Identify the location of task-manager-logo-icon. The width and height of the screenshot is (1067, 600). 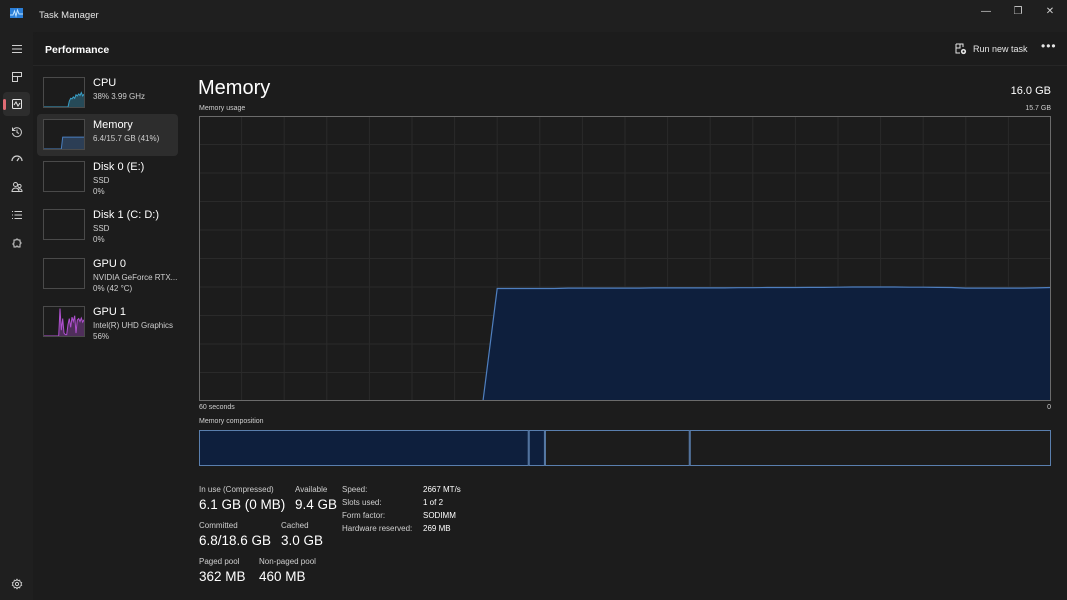
(16, 13).